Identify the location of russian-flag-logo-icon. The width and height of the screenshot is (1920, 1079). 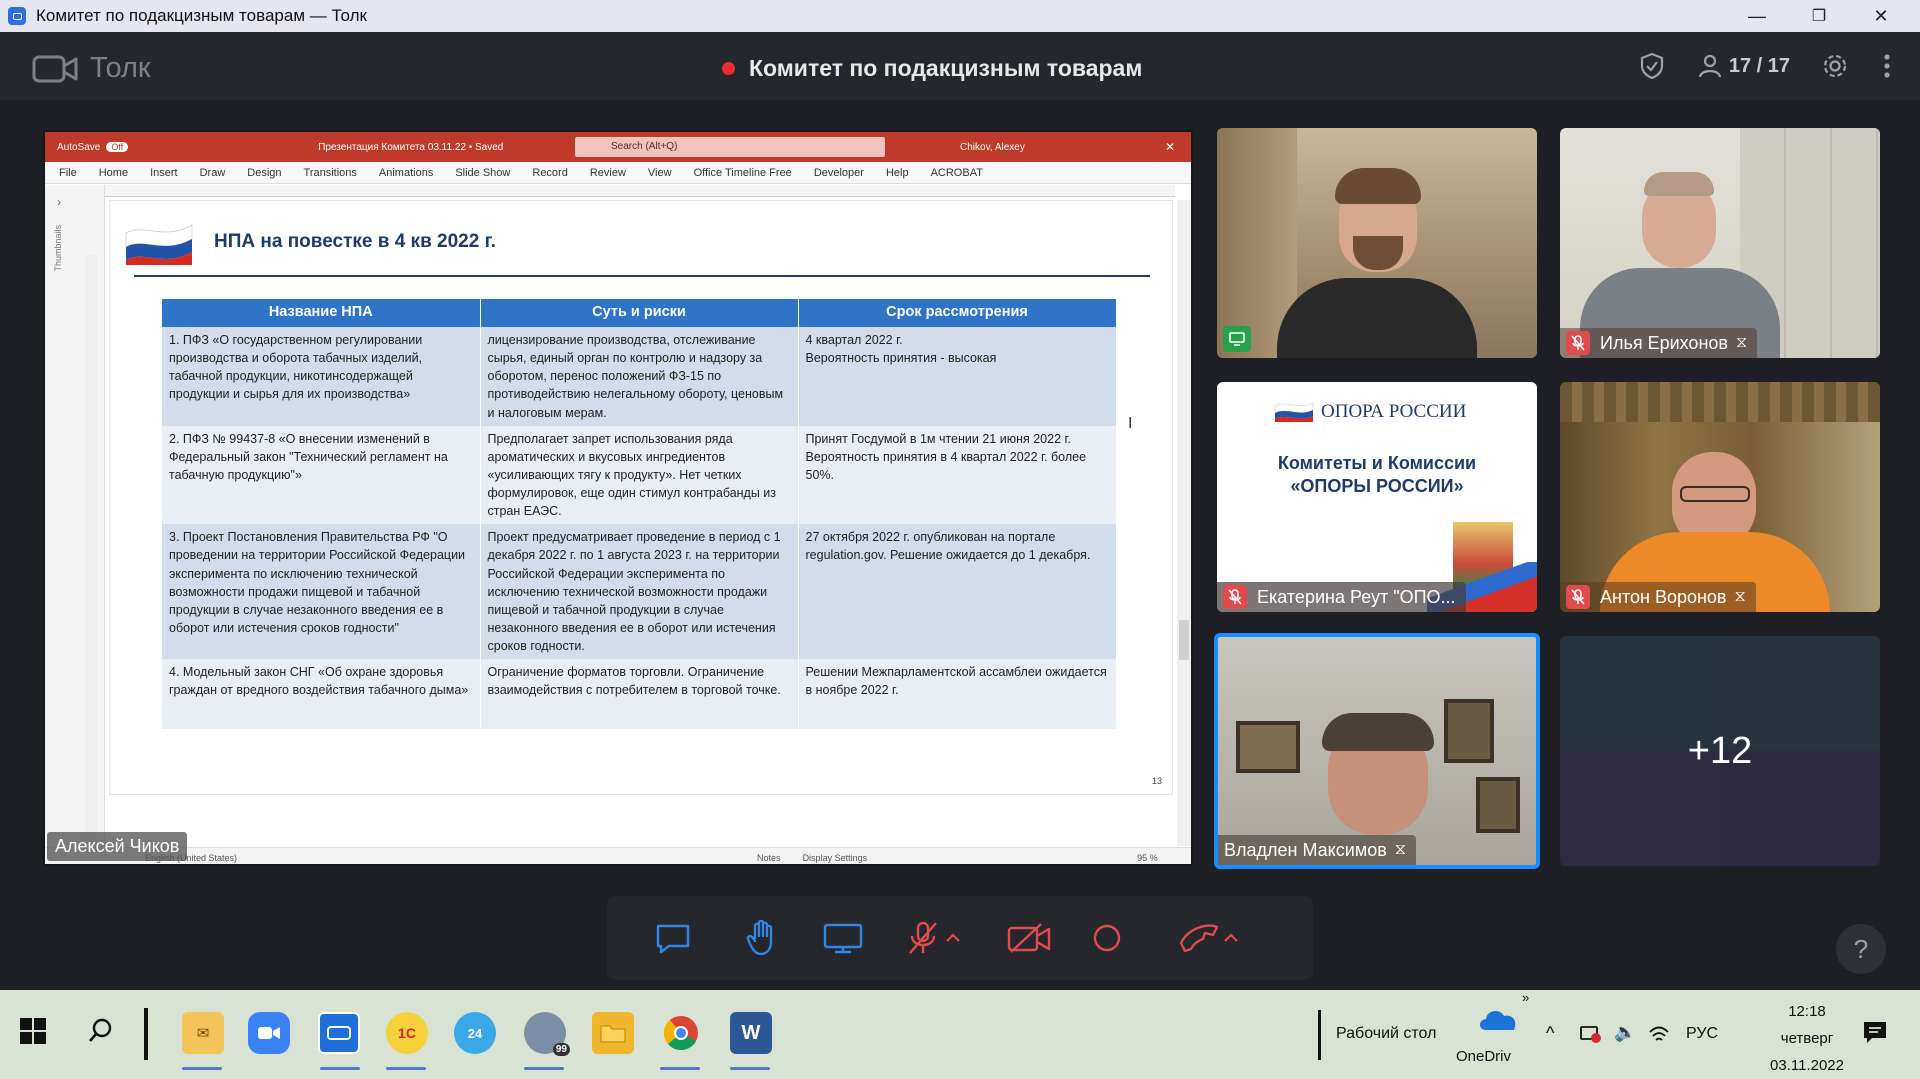
(159, 244).